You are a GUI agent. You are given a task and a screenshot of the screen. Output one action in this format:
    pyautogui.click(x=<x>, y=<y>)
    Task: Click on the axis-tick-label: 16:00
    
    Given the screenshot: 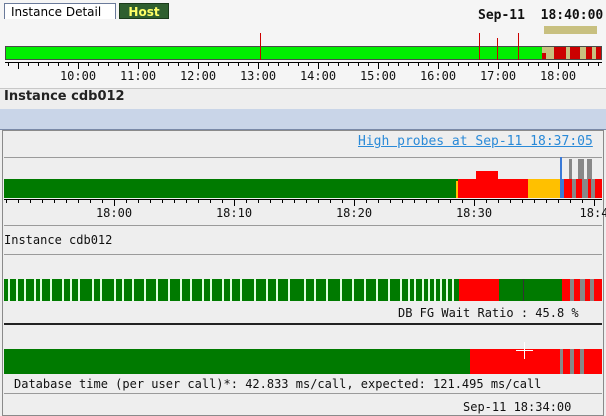 What is the action you would take?
    pyautogui.click(x=438, y=76)
    